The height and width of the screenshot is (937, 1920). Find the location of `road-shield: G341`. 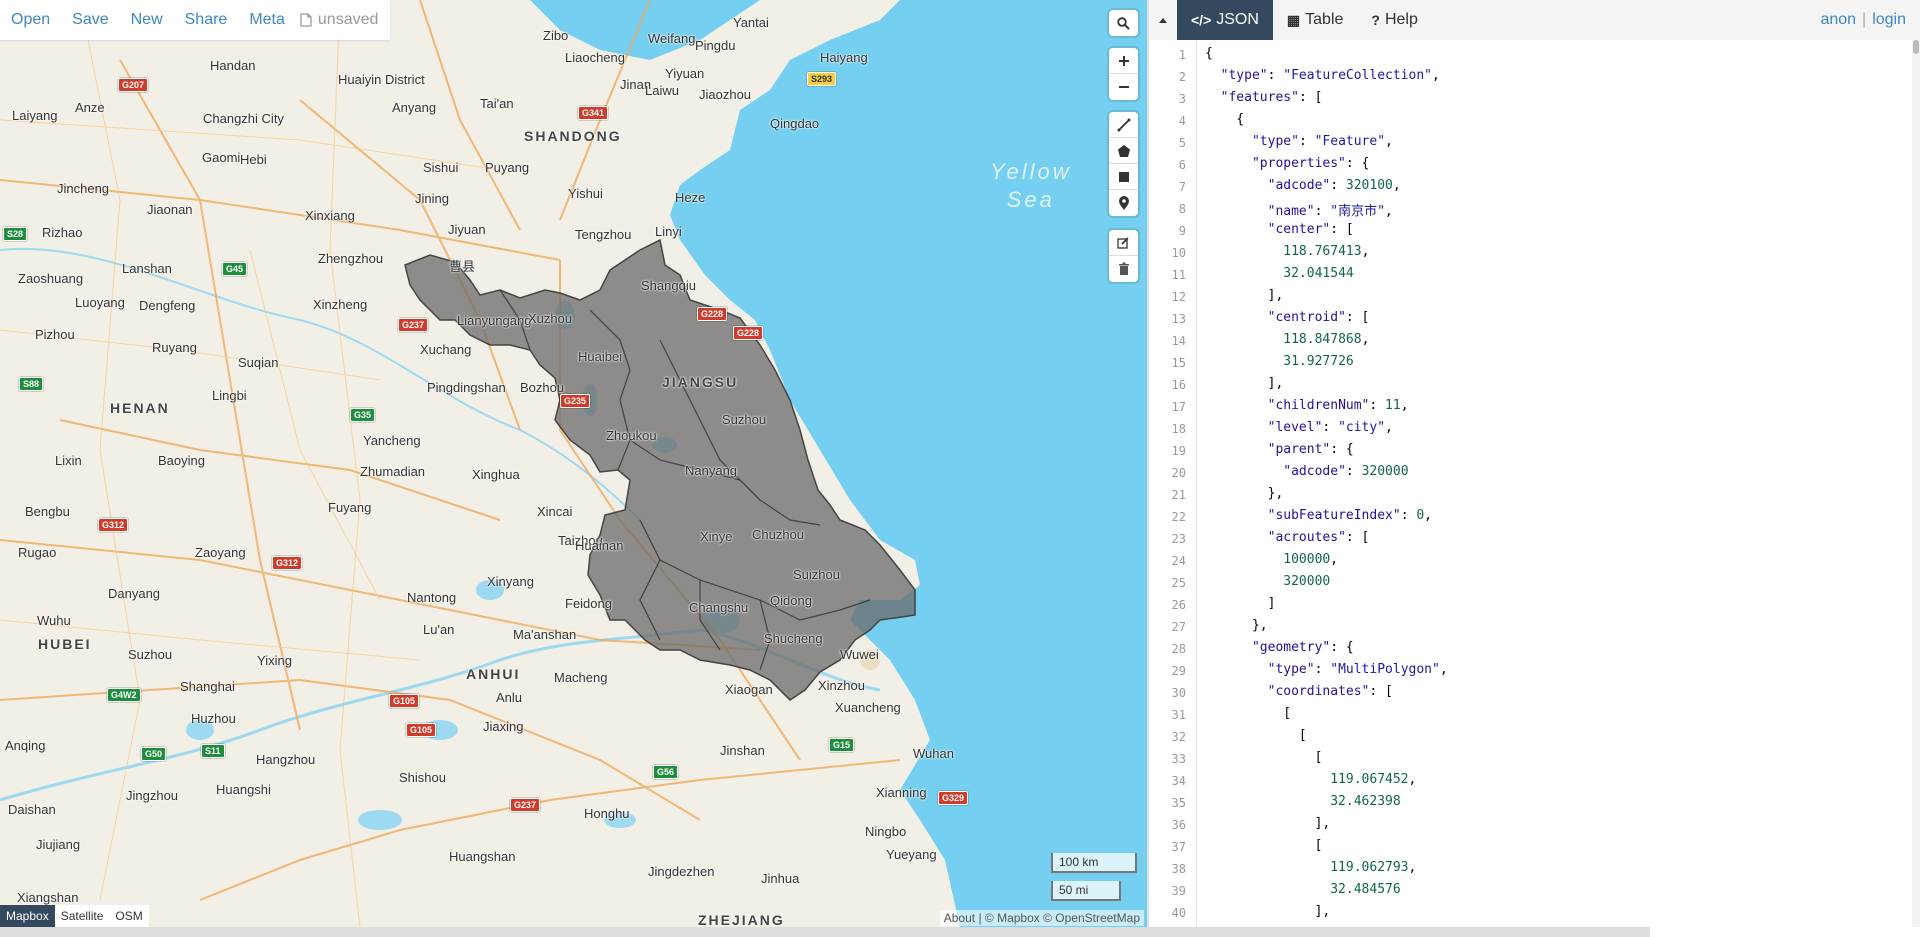

road-shield: G341 is located at coordinates (593, 113).